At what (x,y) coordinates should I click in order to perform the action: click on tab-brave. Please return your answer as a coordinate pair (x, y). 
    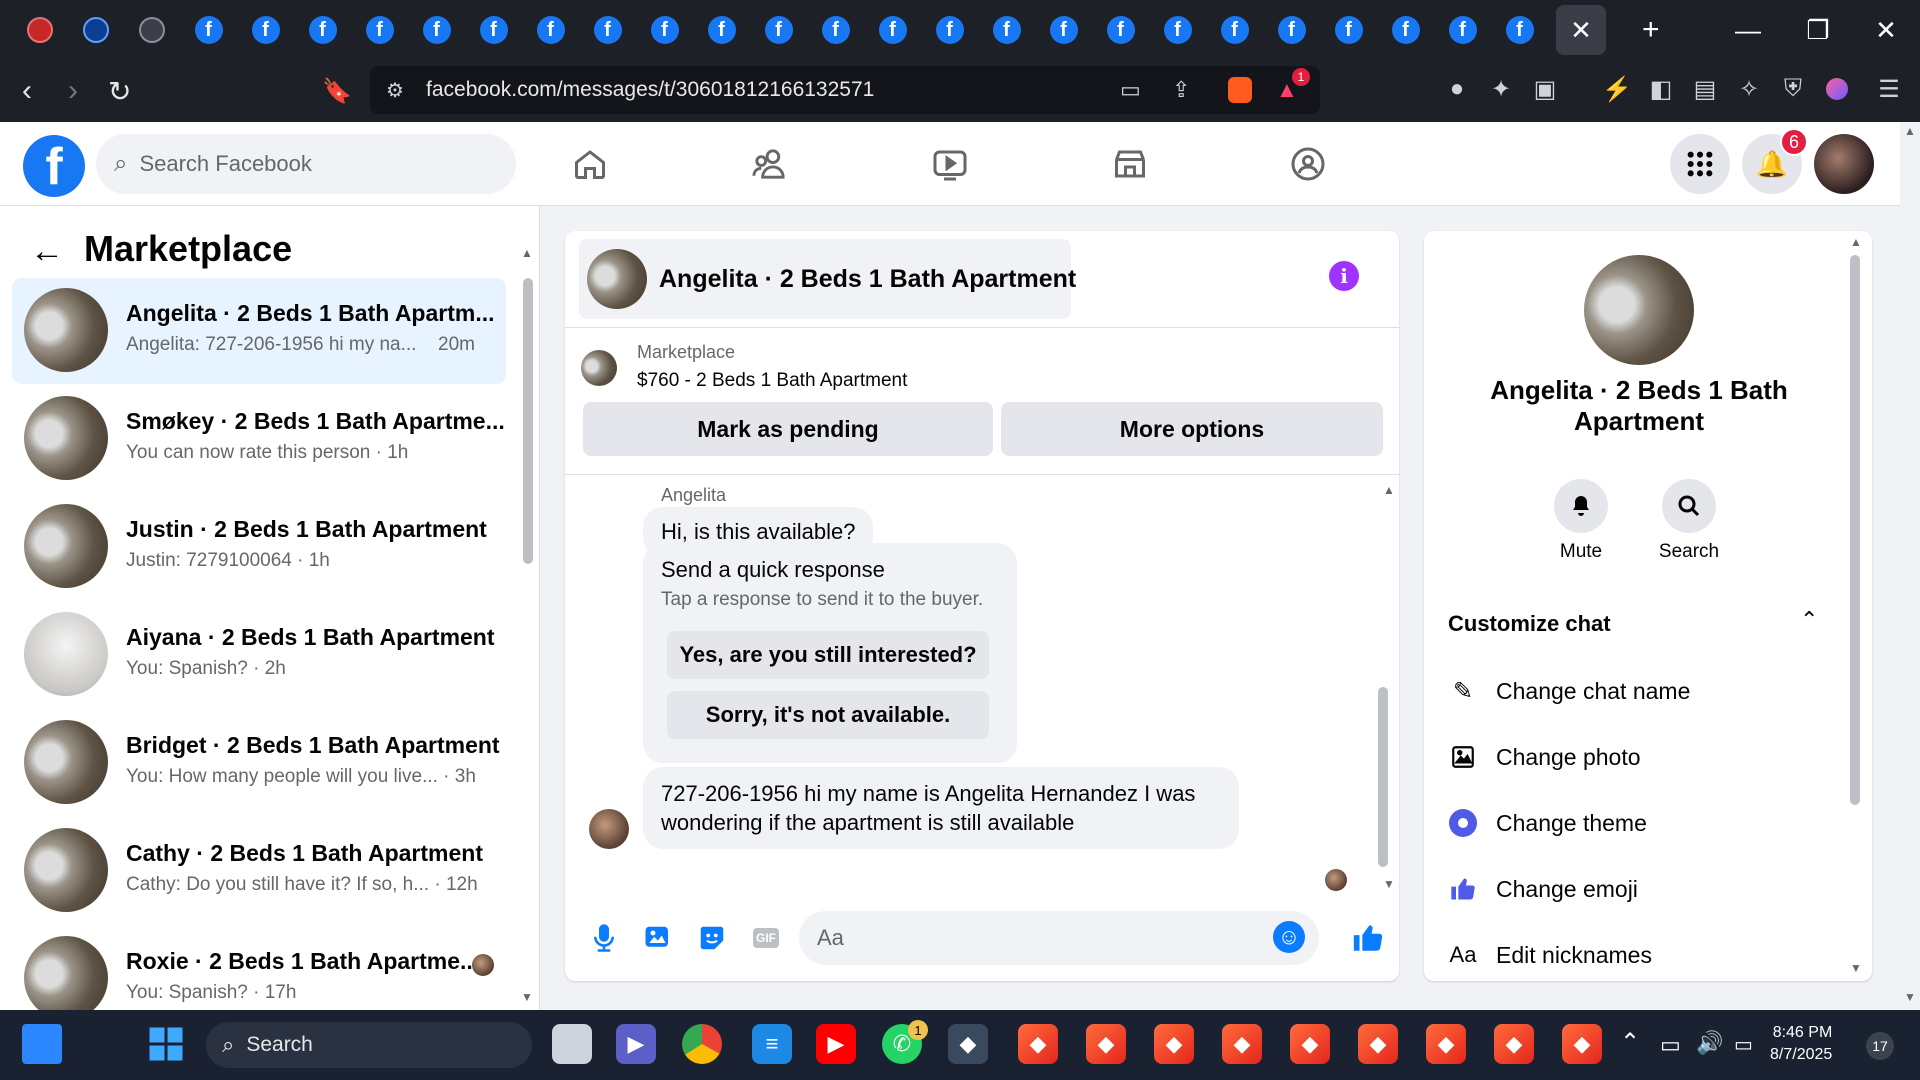
    Looking at the image, I should click on (40, 30).